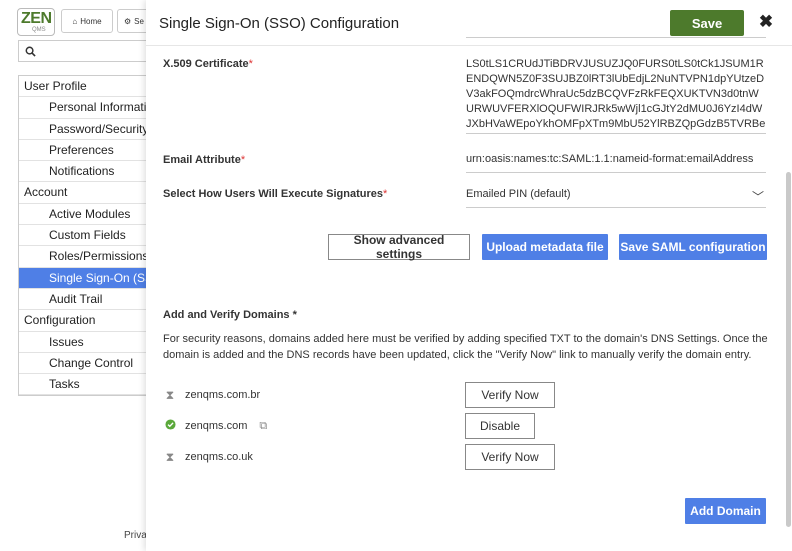 Image resolution: width=792 pixels, height=551 pixels. What do you see at coordinates (219, 457) in the screenshot?
I see `domain-name: zenqms.co.uk` at bounding box center [219, 457].